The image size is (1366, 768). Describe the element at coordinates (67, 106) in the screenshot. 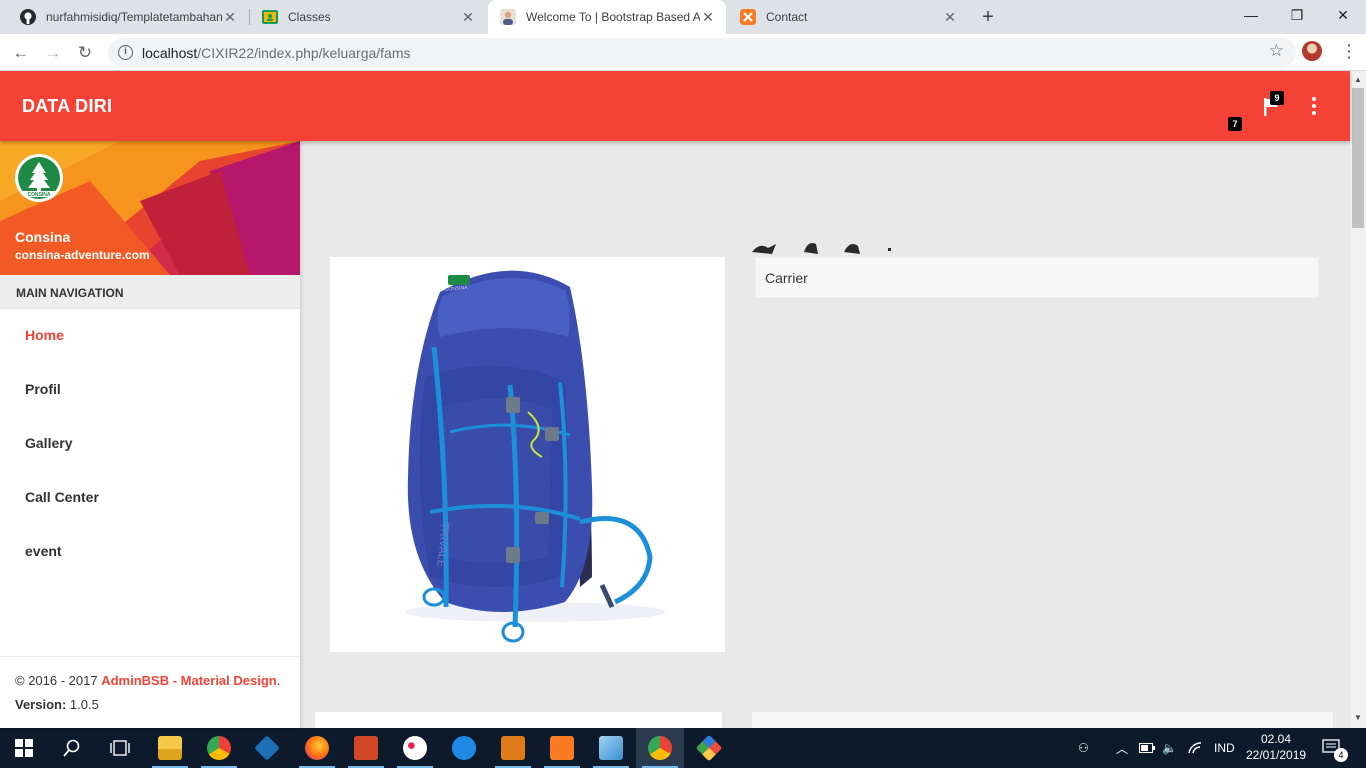

I see `app-title: DATA DIRI` at that location.